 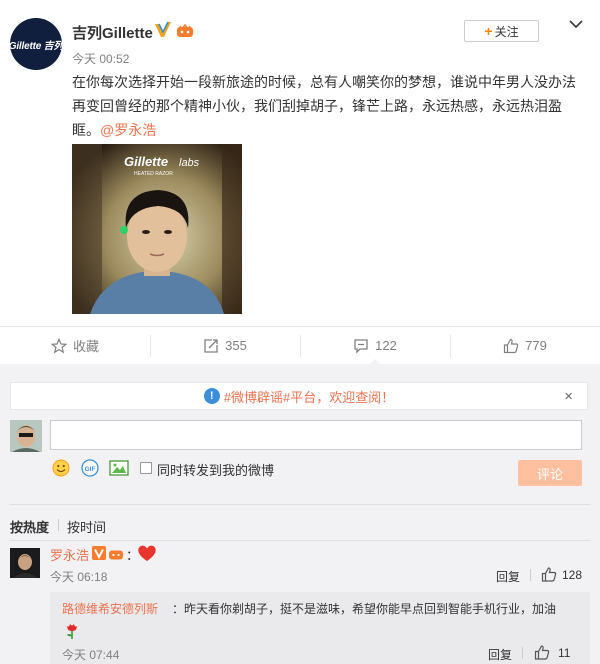 I want to click on follow-label: 关注, so click(x=506, y=31).